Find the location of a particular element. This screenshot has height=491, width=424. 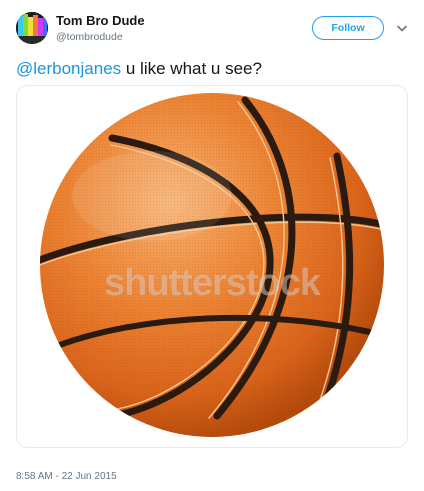

author-display-name: Tom Bro Dude is located at coordinates (100, 20).